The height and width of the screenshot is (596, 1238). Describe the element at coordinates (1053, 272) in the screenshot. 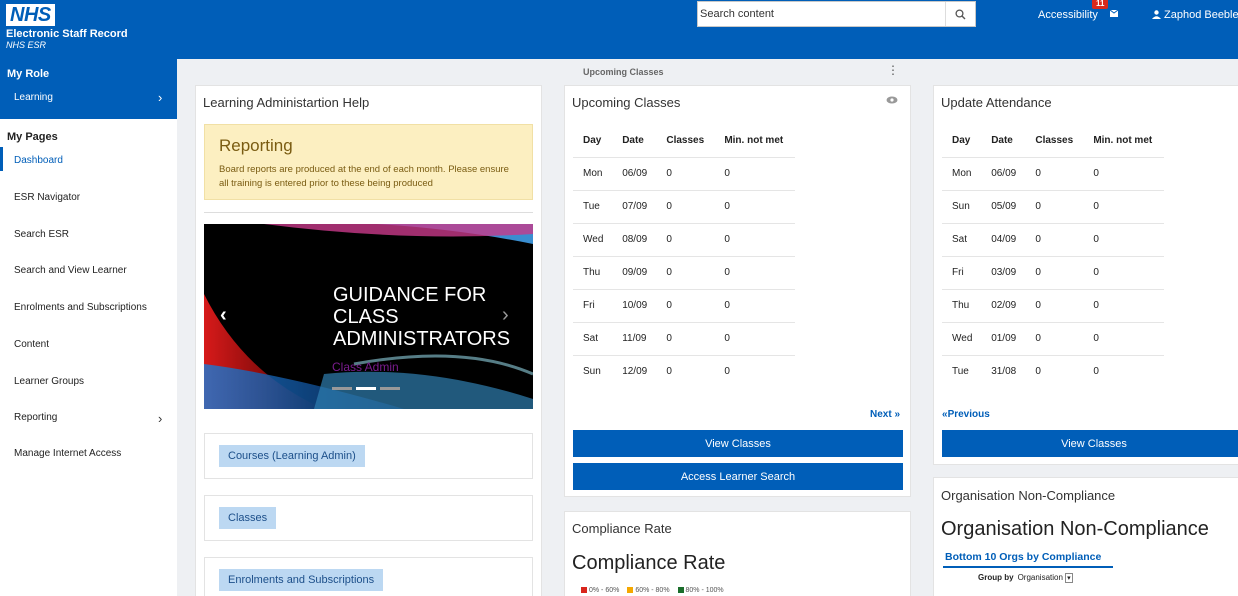

I see `table-row: Fri 03/09 0 0` at that location.